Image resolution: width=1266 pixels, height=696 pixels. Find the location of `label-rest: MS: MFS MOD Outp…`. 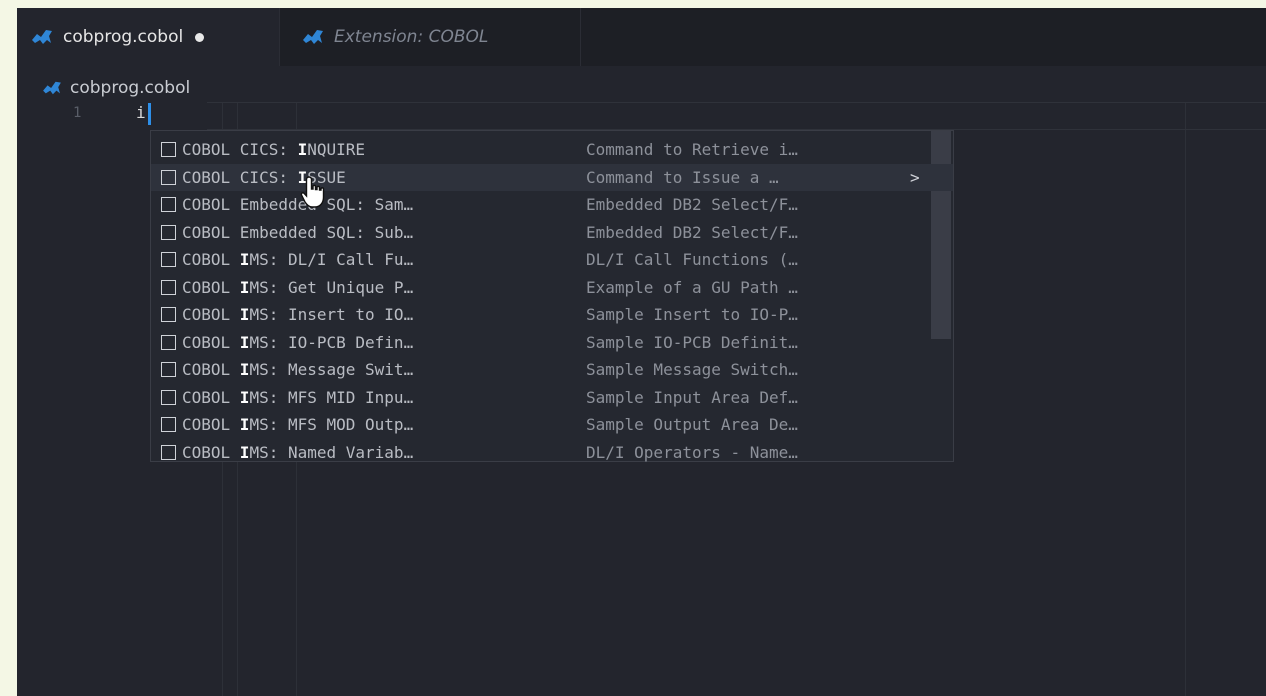

label-rest: MS: MFS MOD Outp… is located at coordinates (331, 425).